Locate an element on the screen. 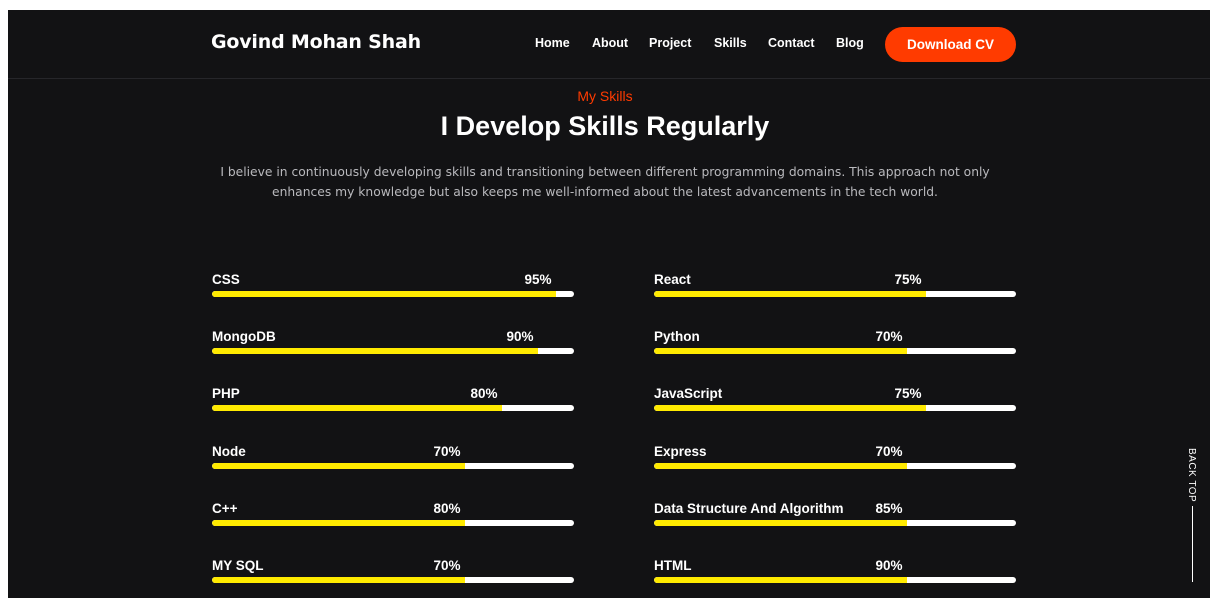 The width and height of the screenshot is (1210, 598). skill-item: C++ 80% is located at coordinates (393, 514).